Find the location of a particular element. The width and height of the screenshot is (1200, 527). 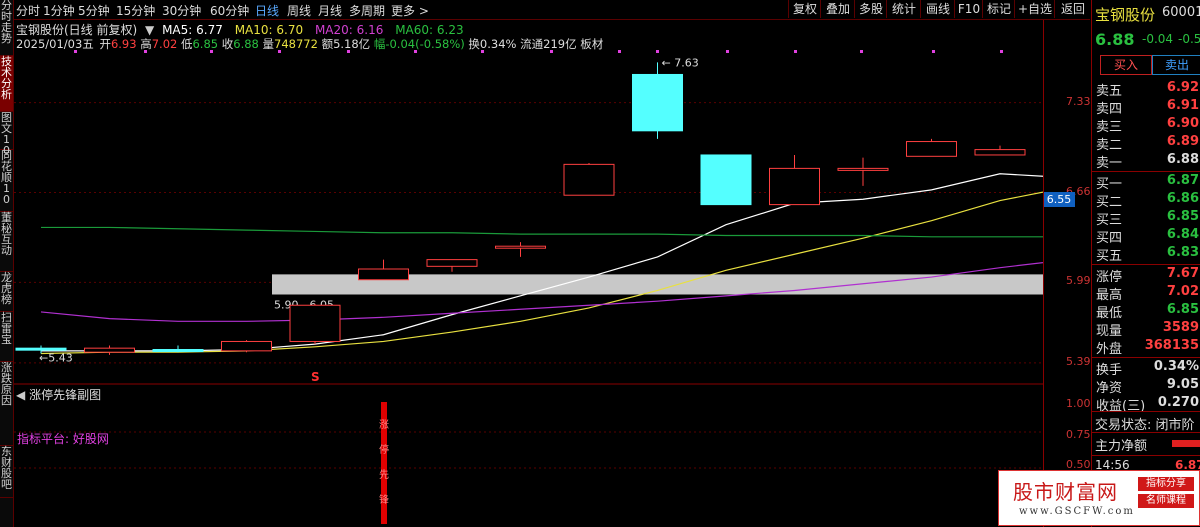

period-4: 30分钟 is located at coordinates (181, 10).